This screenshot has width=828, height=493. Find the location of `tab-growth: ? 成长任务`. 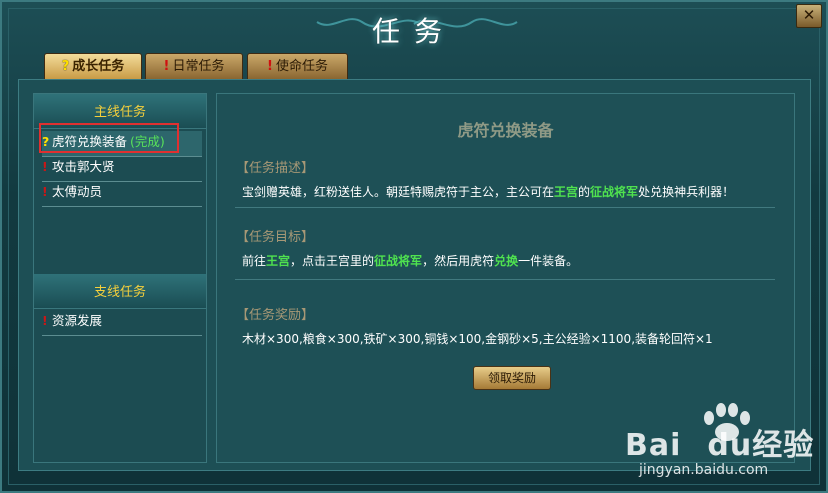

tab-growth: ? 成长任务 is located at coordinates (93, 66).